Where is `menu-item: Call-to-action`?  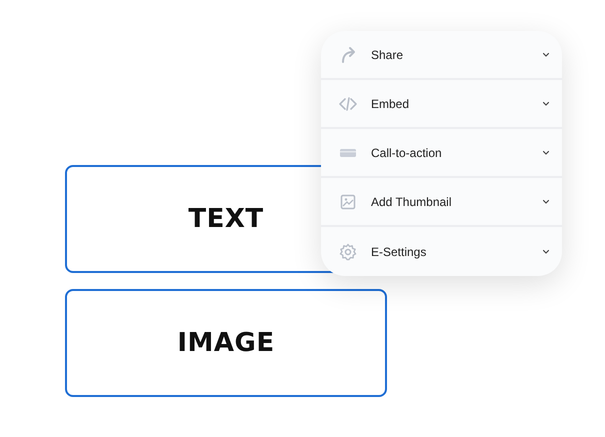
menu-item: Call-to-action is located at coordinates (441, 153).